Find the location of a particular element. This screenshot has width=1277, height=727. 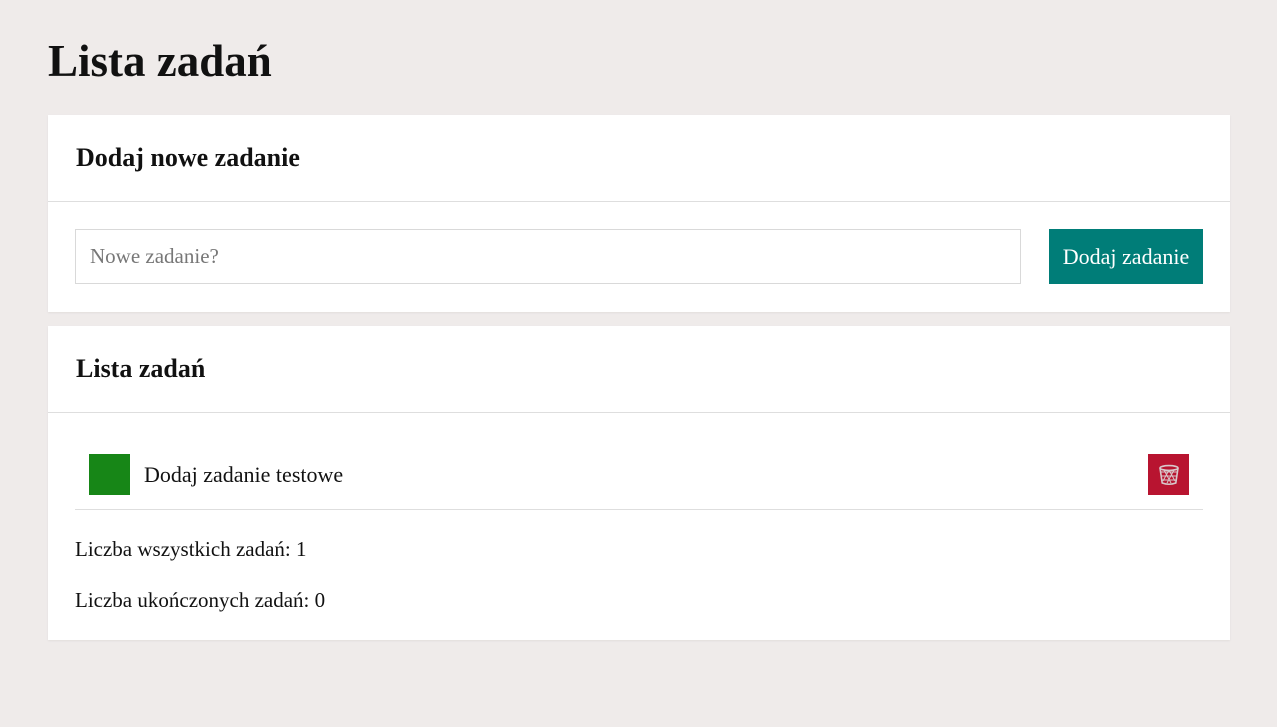

delete-task-button is located at coordinates (1168, 474).